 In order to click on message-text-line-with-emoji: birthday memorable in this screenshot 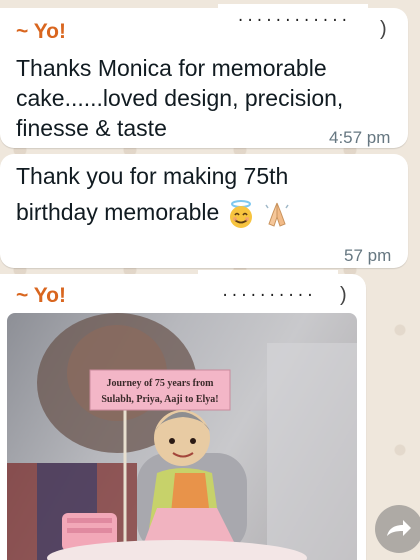, I will do `click(154, 213)`.